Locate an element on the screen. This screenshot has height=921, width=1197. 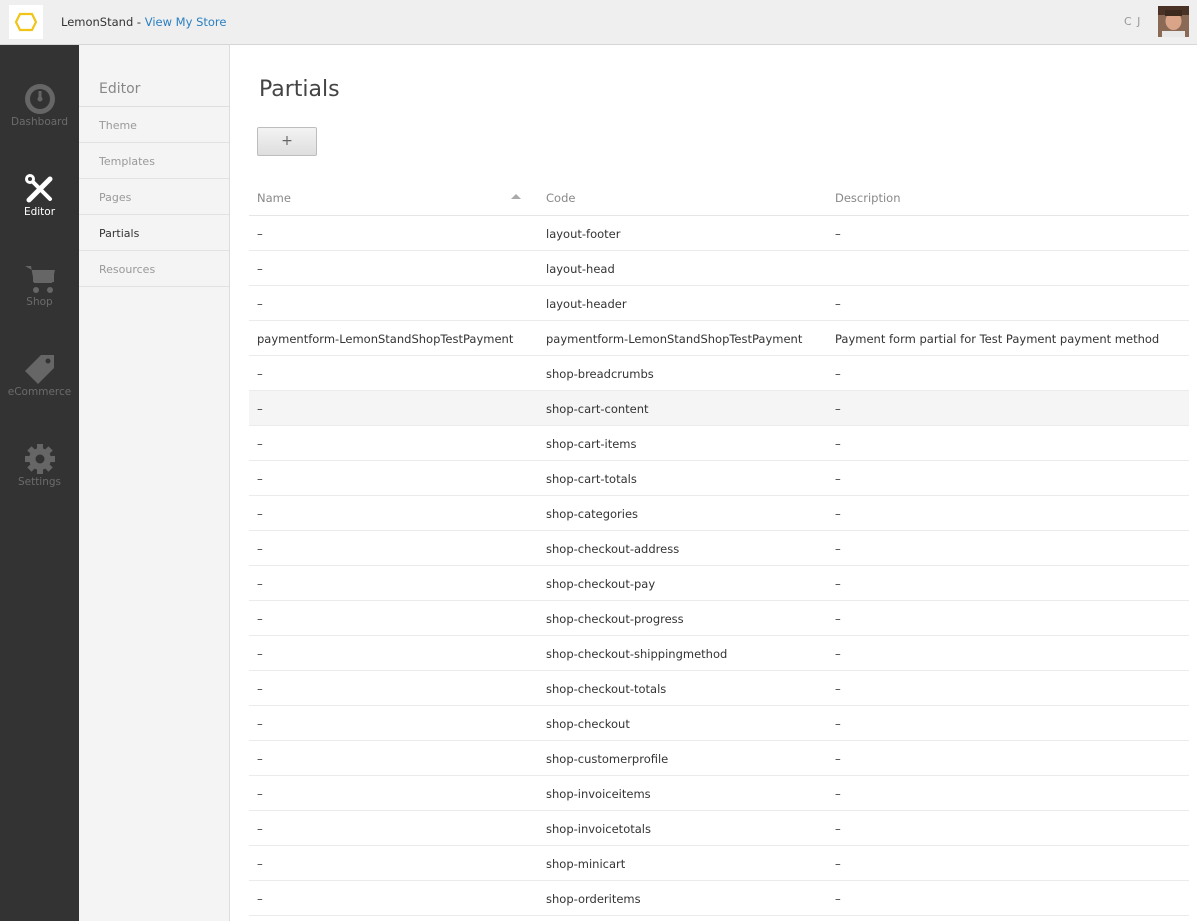
table-row: – layout-footer – is located at coordinates (719, 233).